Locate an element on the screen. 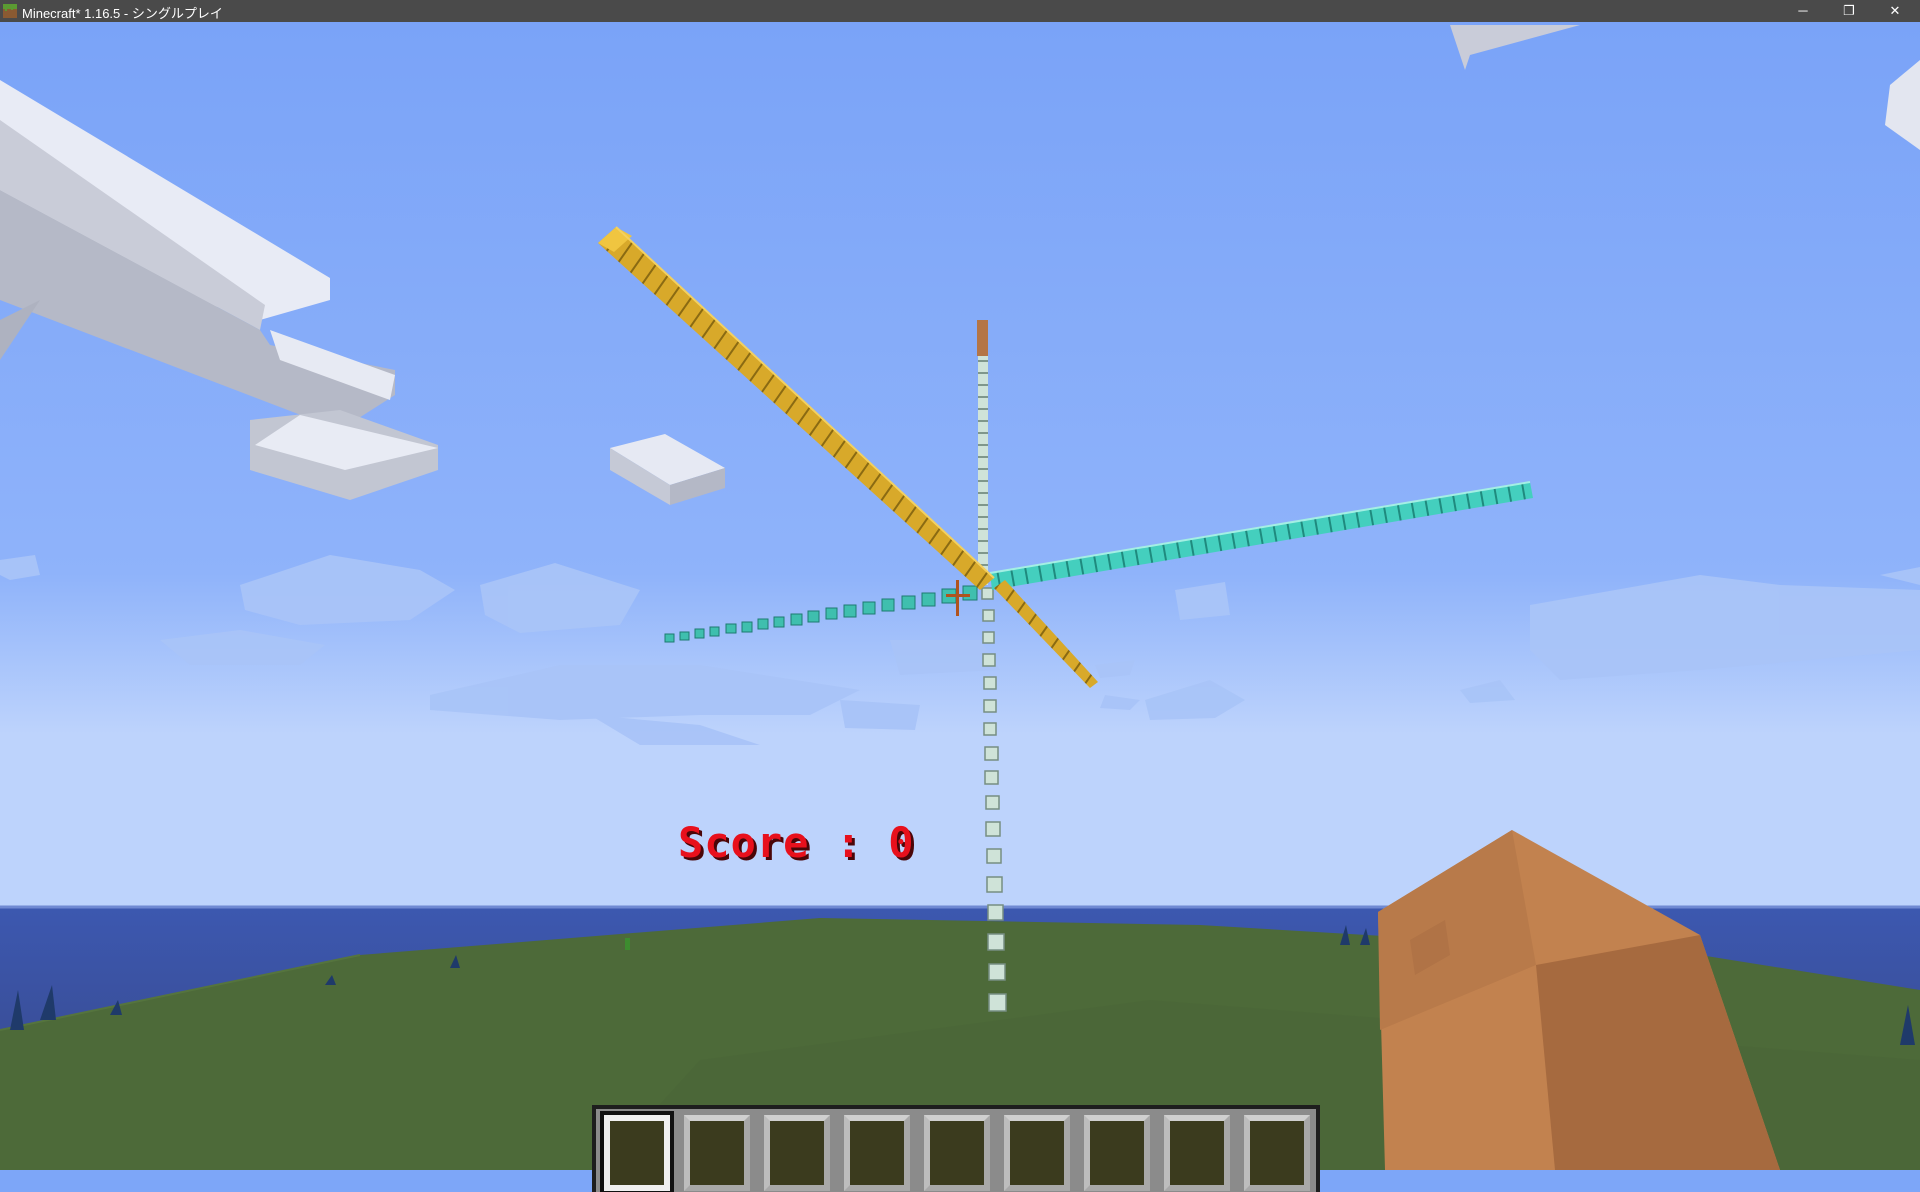 The width and height of the screenshot is (1920, 1192). minimize-button: ─ is located at coordinates (1803, 11).